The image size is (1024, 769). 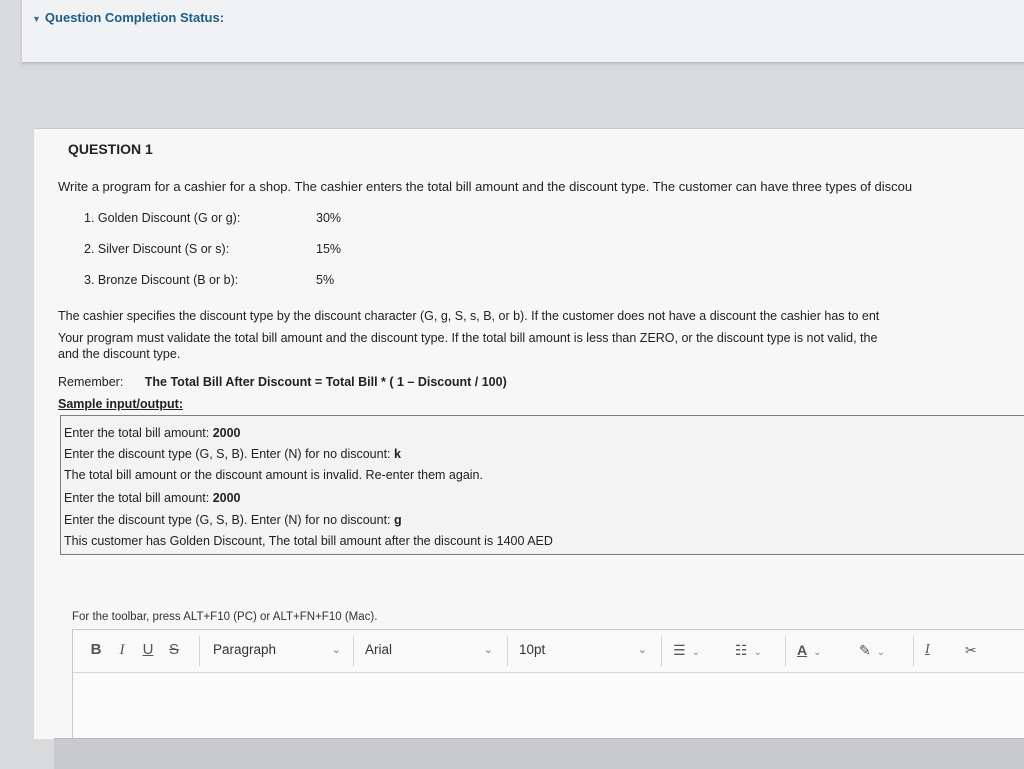 I want to click on discount-value: 5%, so click(x=325, y=280).